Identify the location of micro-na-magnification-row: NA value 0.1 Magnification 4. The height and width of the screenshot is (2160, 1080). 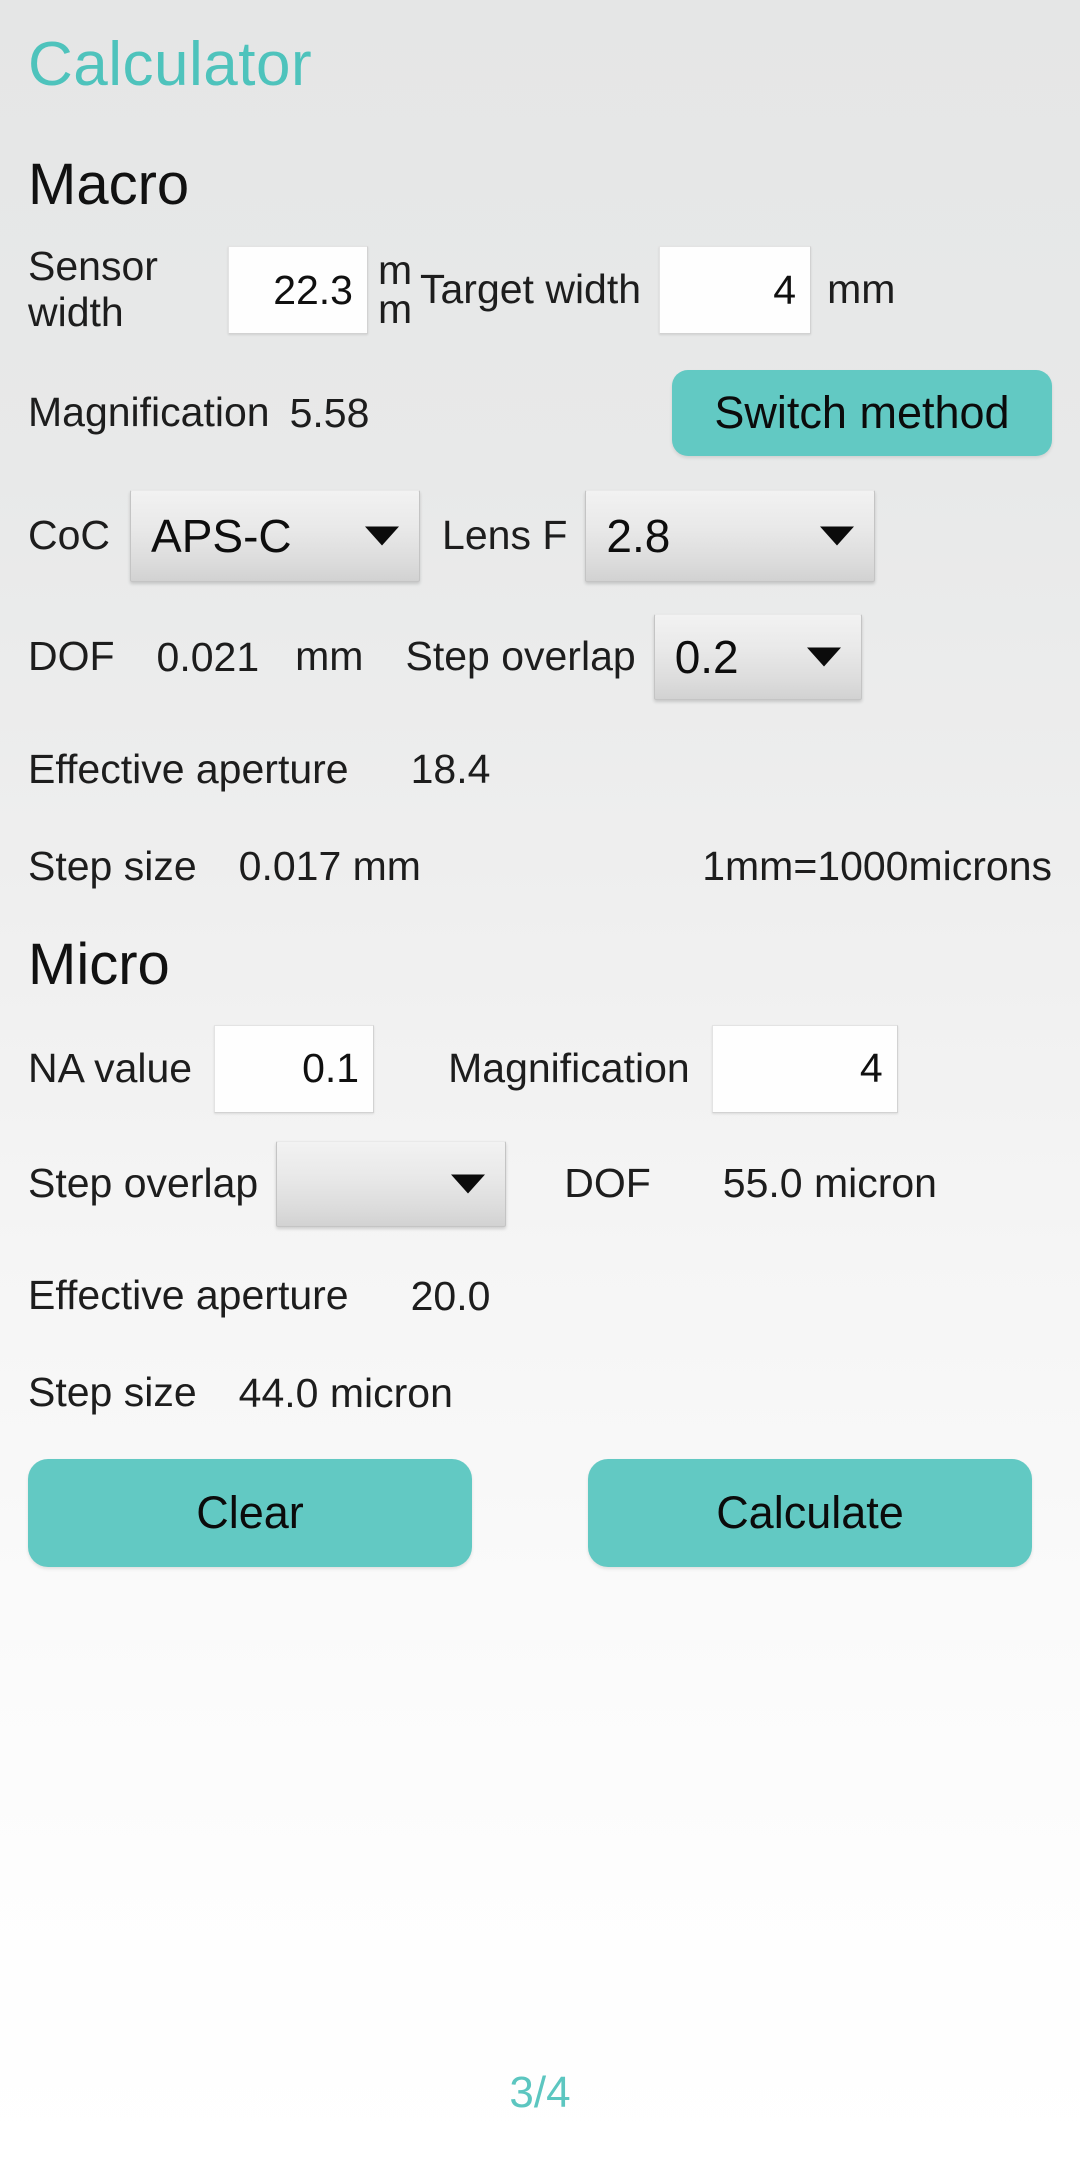
(540, 1068).